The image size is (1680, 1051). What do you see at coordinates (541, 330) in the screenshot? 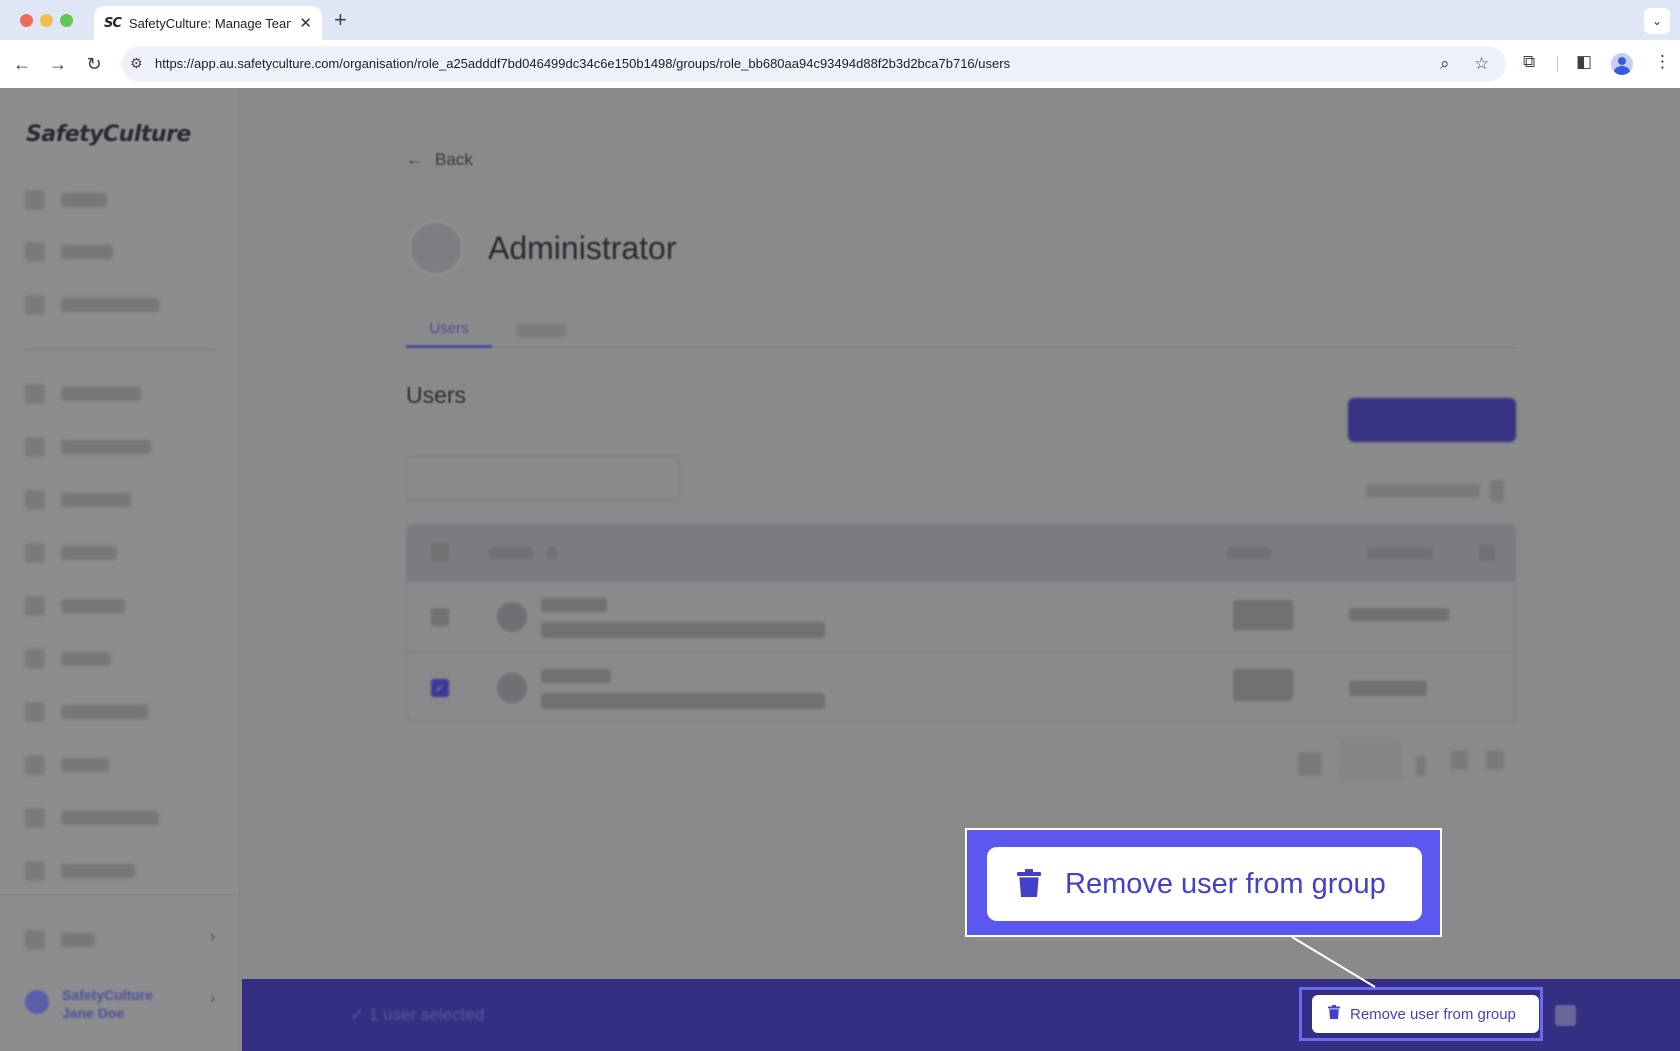
I see `tab-placeholder` at bounding box center [541, 330].